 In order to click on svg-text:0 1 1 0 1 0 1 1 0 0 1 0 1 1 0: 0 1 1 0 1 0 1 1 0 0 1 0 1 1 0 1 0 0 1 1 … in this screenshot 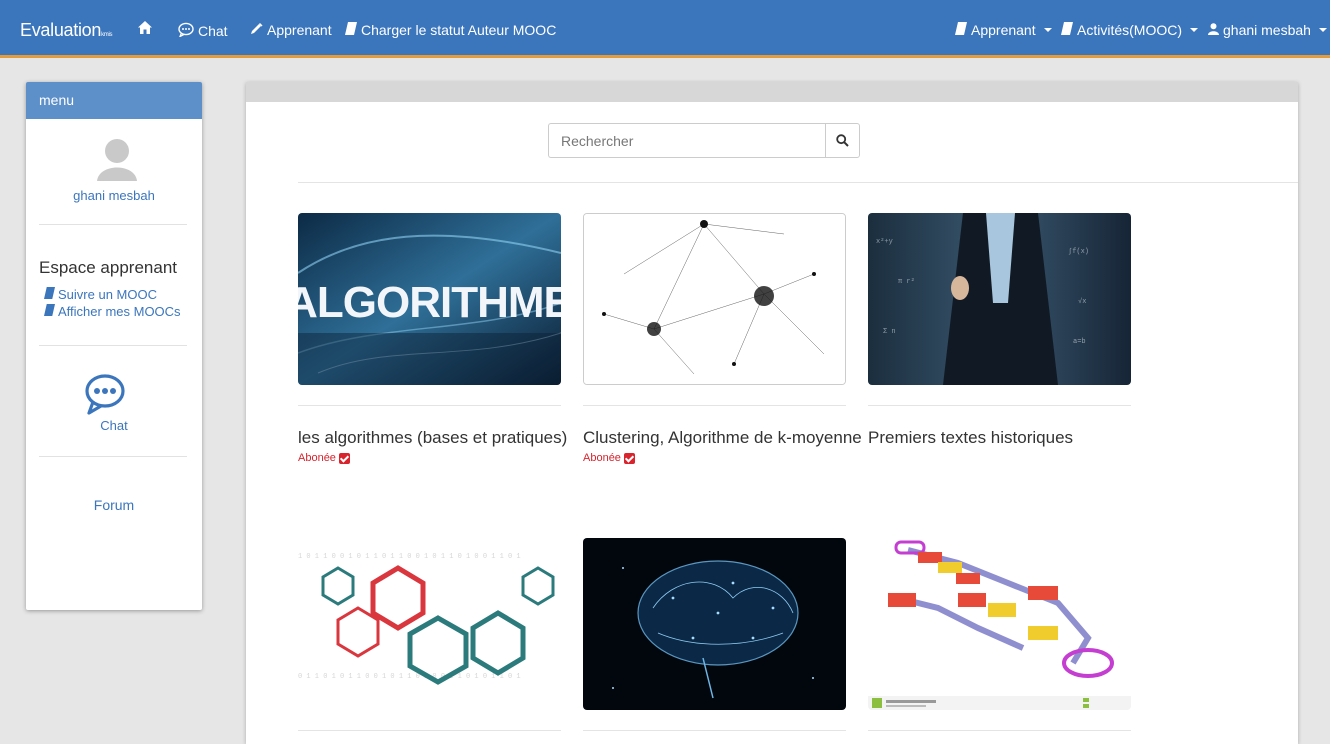, I will do `click(409, 677)`.